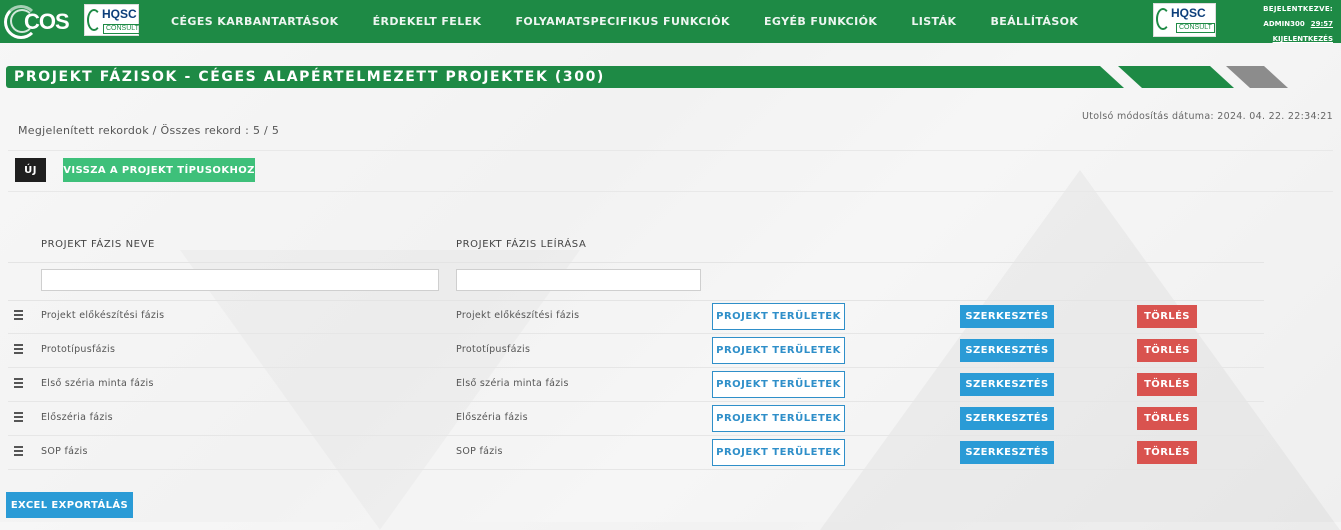 Image resolution: width=1341 pixels, height=530 pixels. I want to click on phase-description: Első széria minta fázis, so click(512, 383).